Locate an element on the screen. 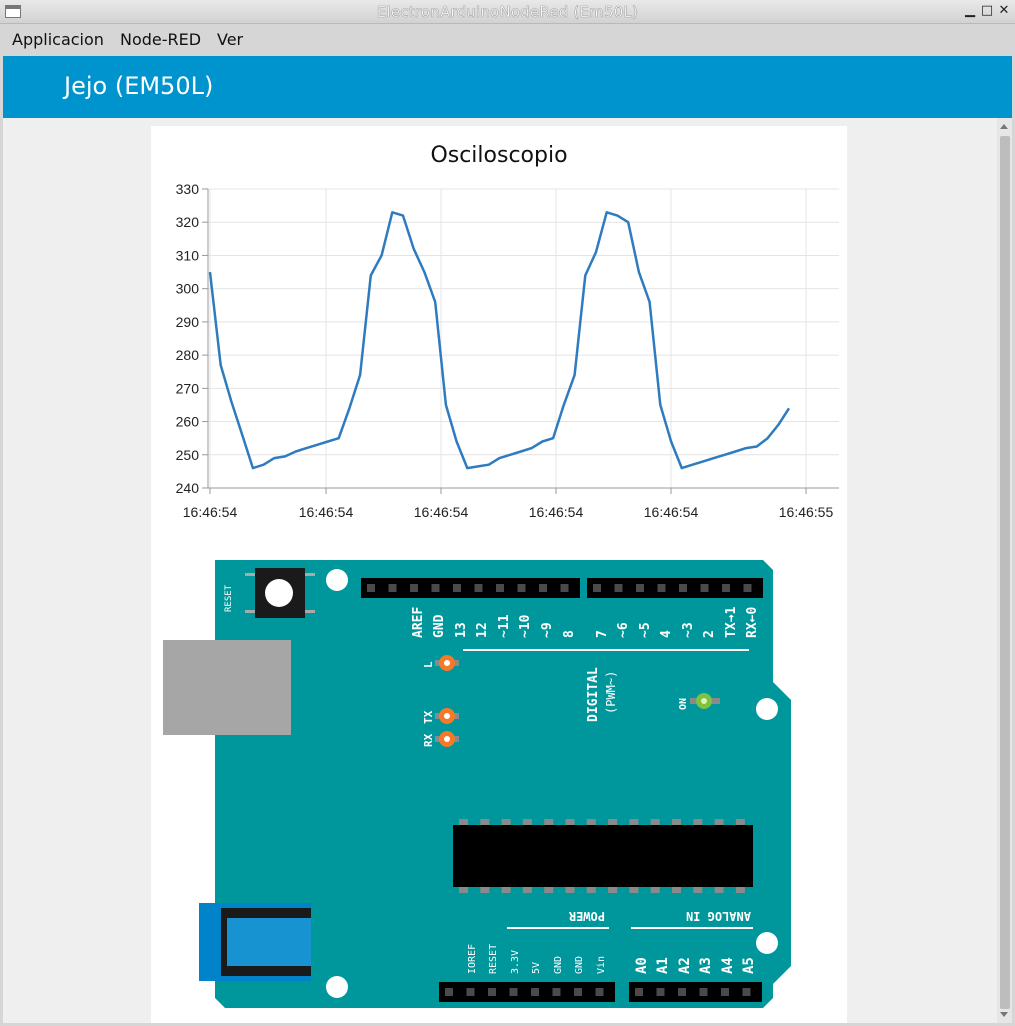 The width and height of the screenshot is (1015, 1026). analog-label: ANALOG IN is located at coordinates (718, 916).